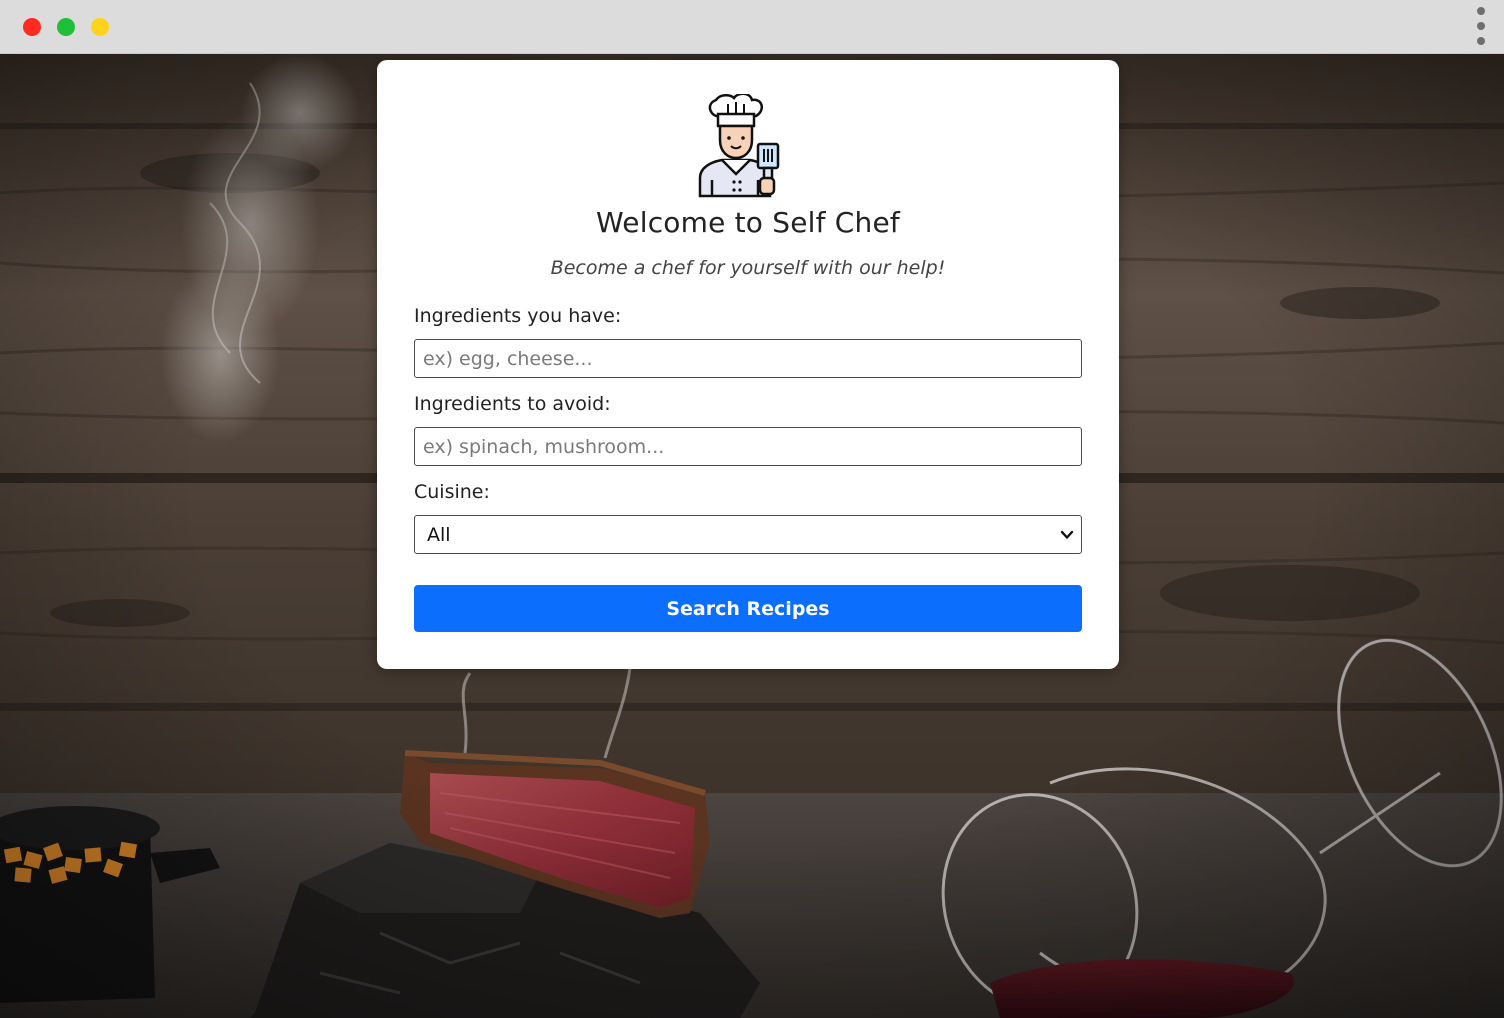 The image size is (1504, 1018). What do you see at coordinates (32, 27) in the screenshot?
I see `close-window-button` at bounding box center [32, 27].